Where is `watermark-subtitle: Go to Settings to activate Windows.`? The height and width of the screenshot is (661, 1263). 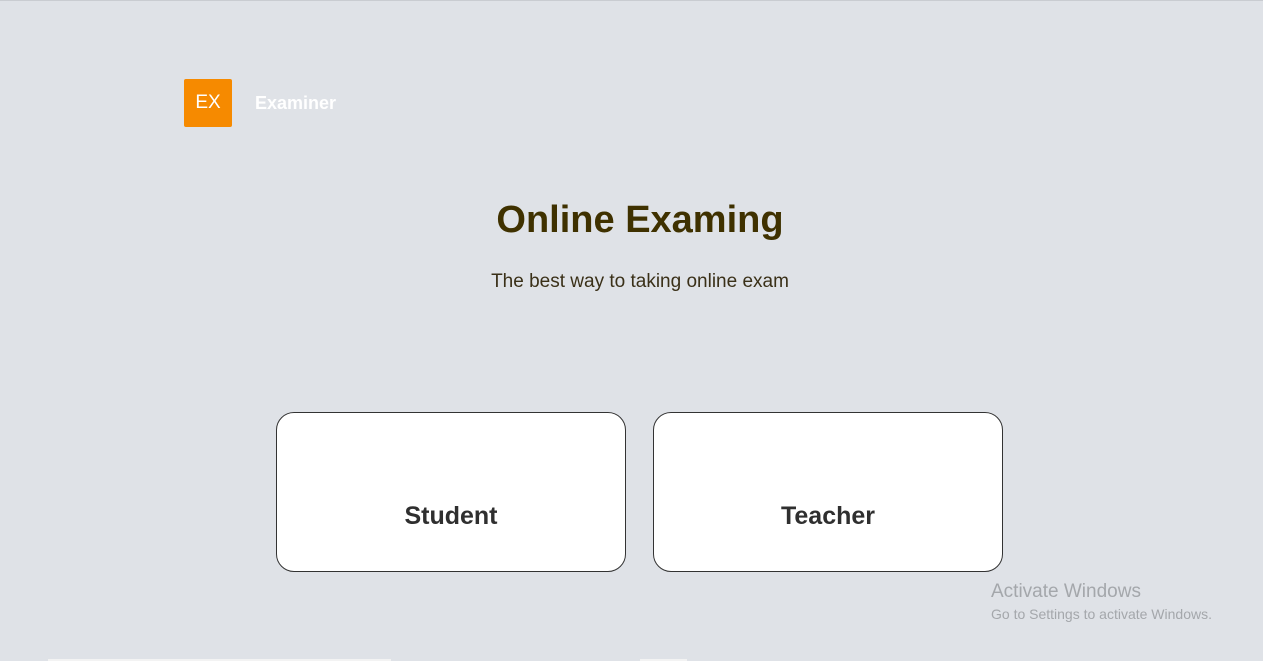
watermark-subtitle: Go to Settings to activate Windows. is located at coordinates (1101, 614).